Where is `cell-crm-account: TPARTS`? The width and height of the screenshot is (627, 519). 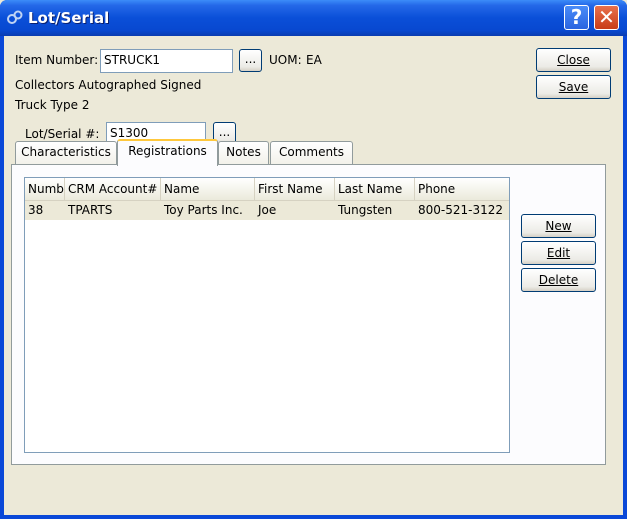 cell-crm-account: TPARTS is located at coordinates (90, 210).